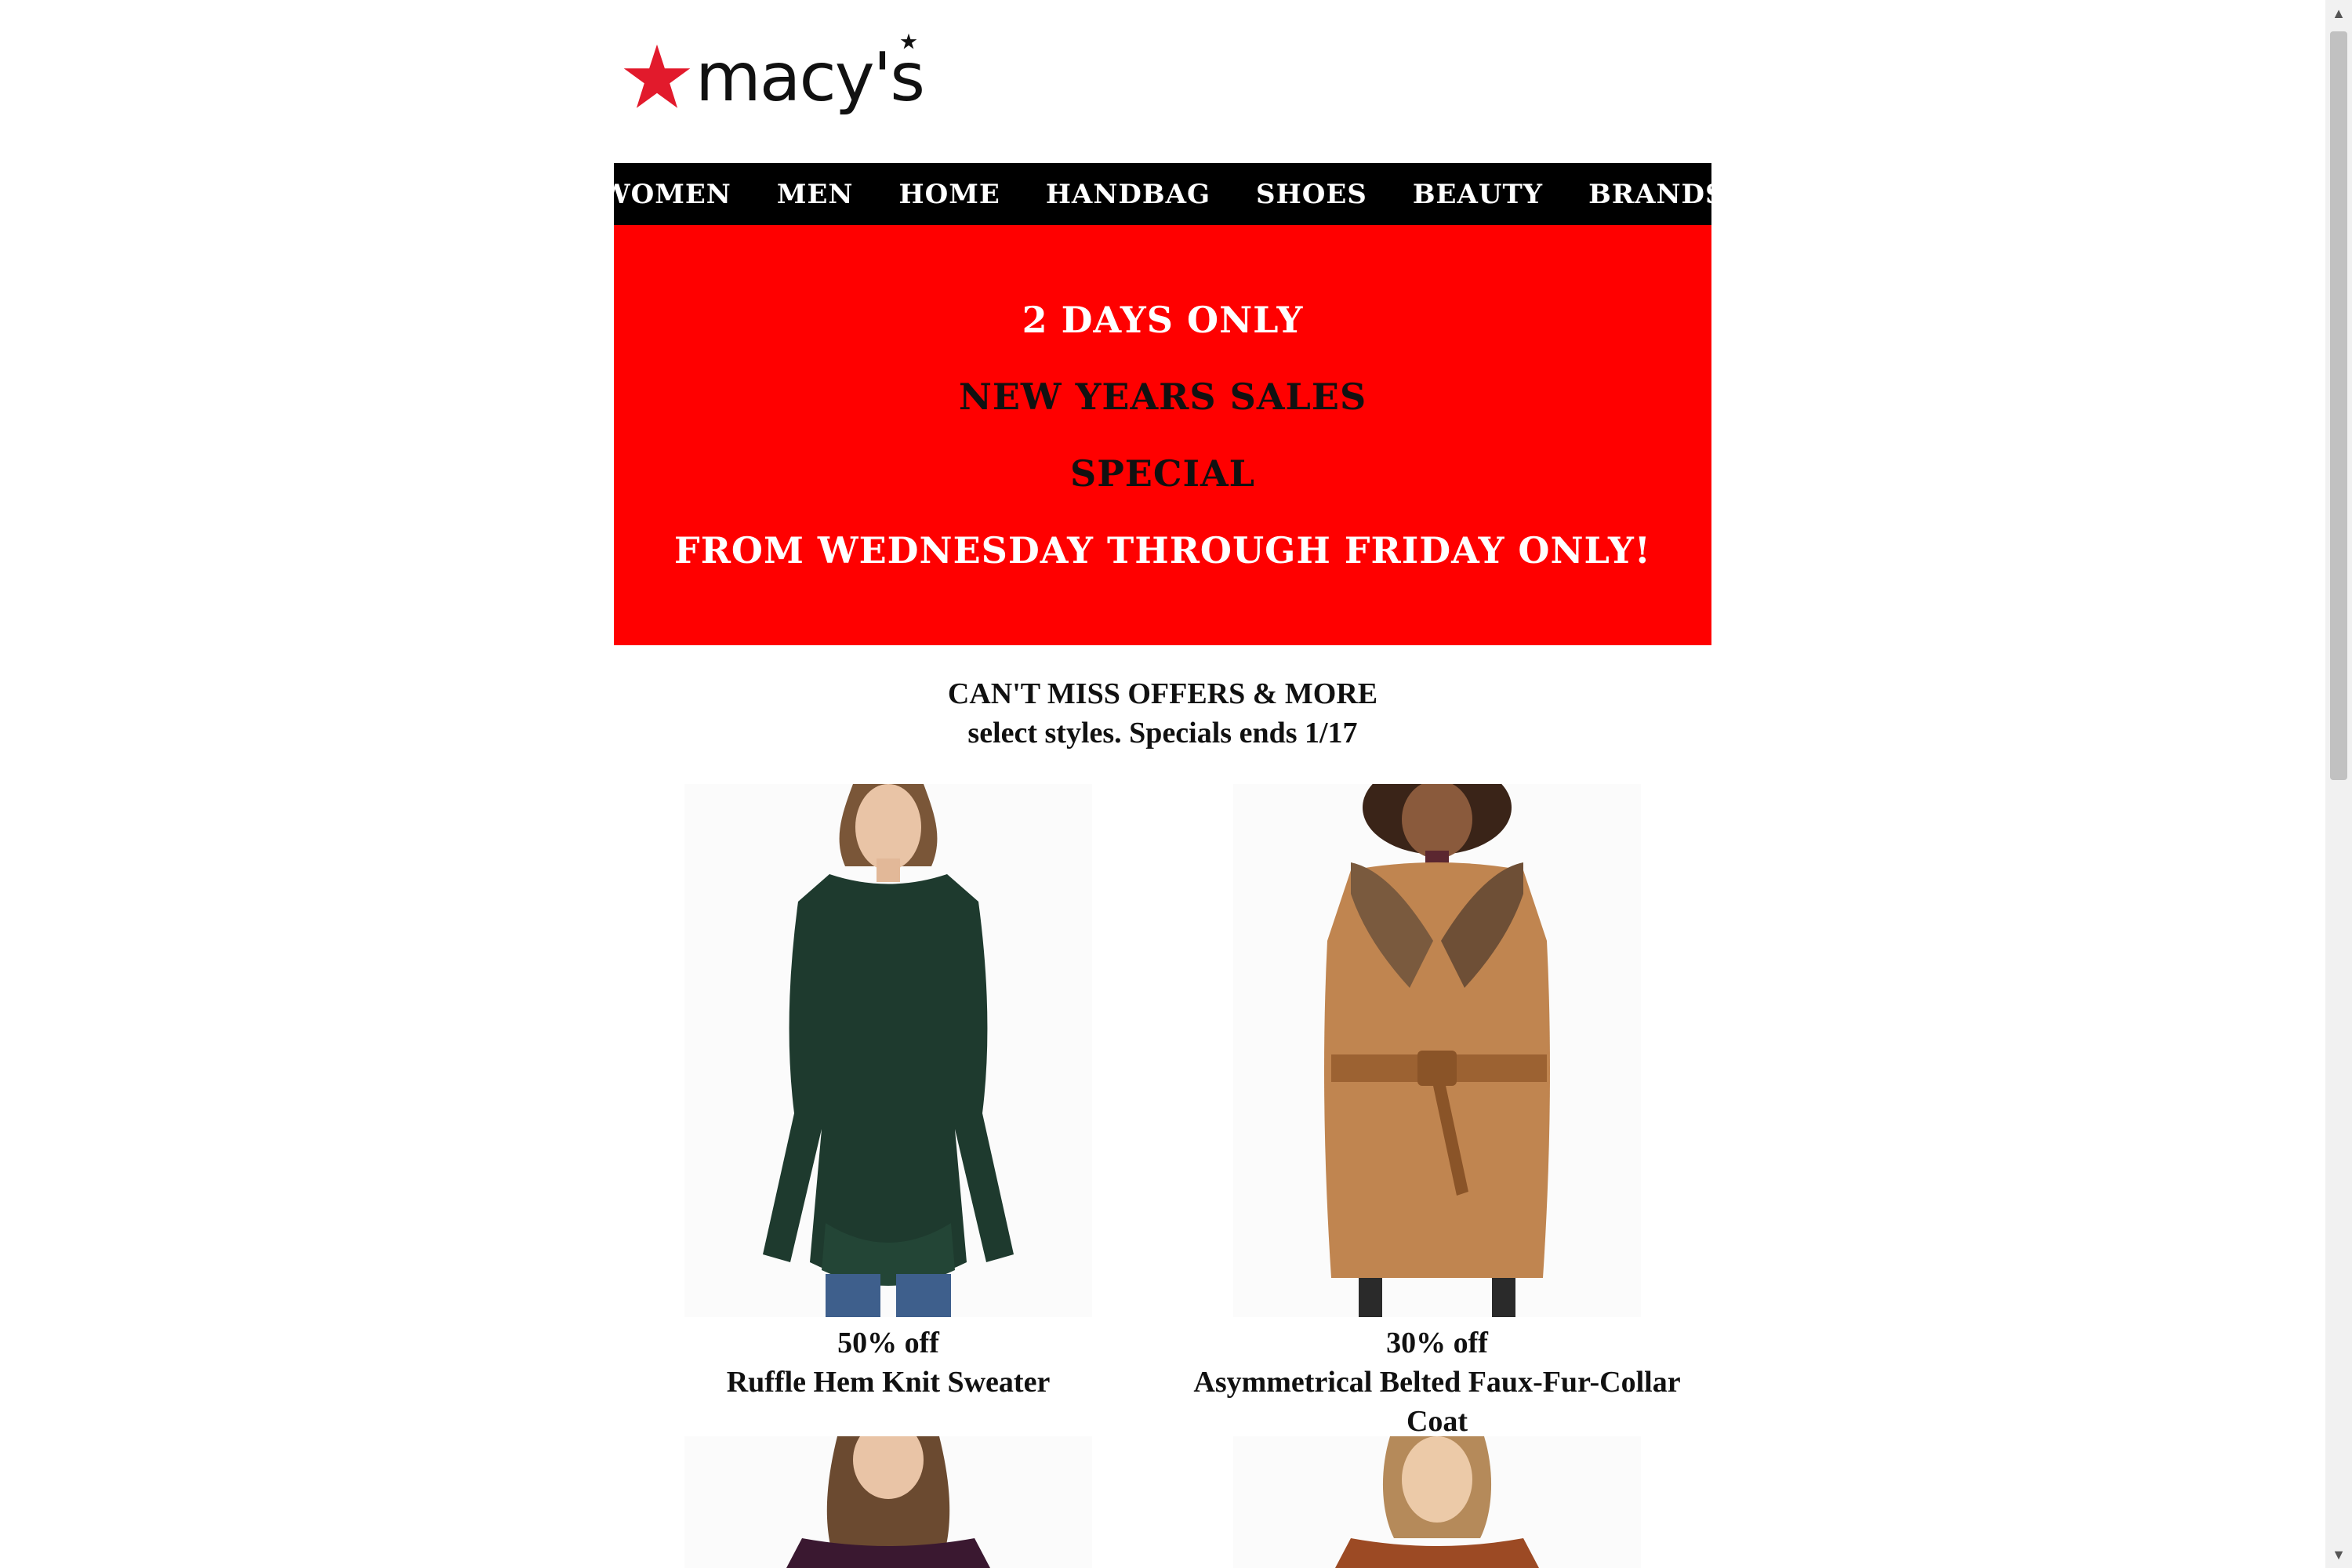 The width and height of the screenshot is (2352, 1568). I want to click on product-name: Asymmetrical Belted Faux-Fur-Collar Coat, so click(1437, 1402).